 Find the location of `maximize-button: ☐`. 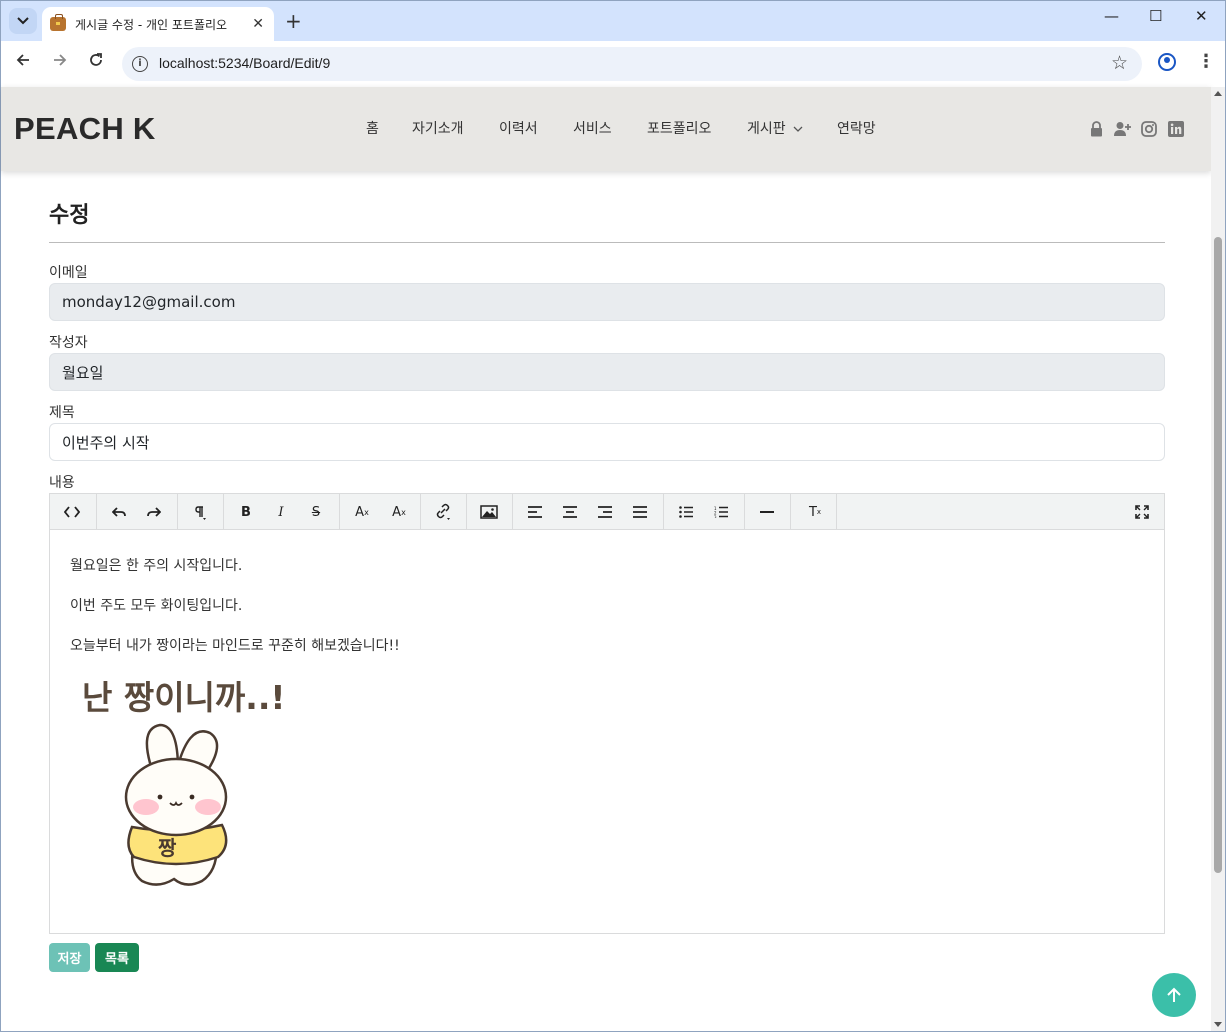

maximize-button: ☐ is located at coordinates (1155, 16).